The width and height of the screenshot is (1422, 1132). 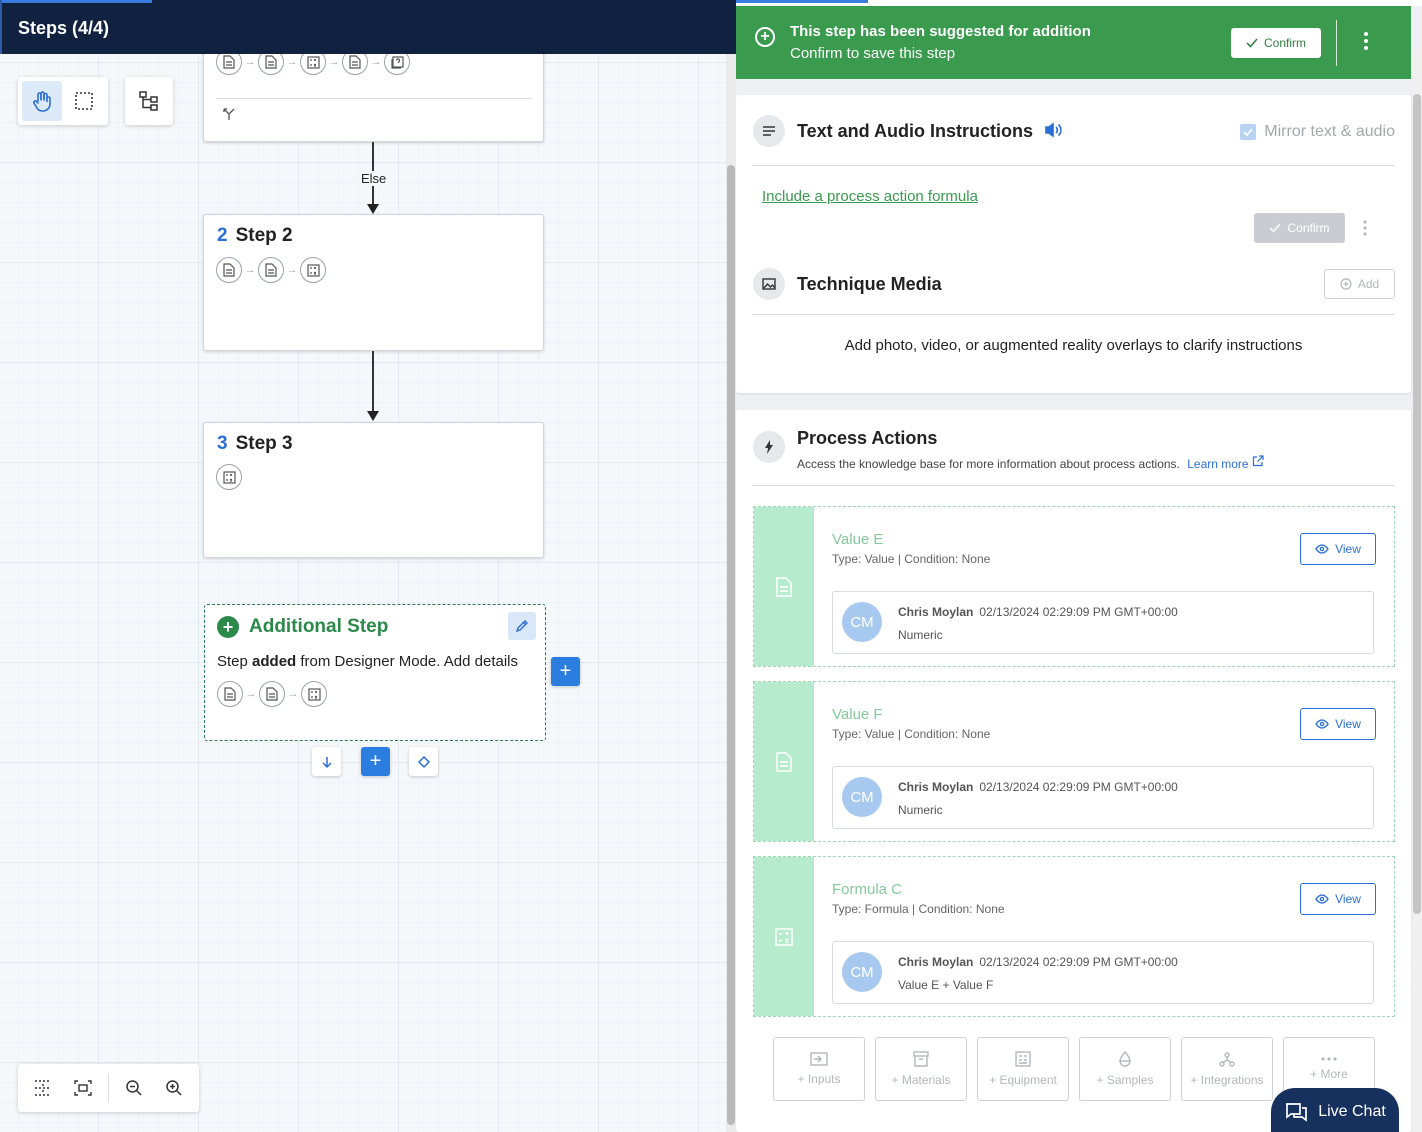 I want to click on instructions-confirm-button: Confirm, so click(x=1299, y=228).